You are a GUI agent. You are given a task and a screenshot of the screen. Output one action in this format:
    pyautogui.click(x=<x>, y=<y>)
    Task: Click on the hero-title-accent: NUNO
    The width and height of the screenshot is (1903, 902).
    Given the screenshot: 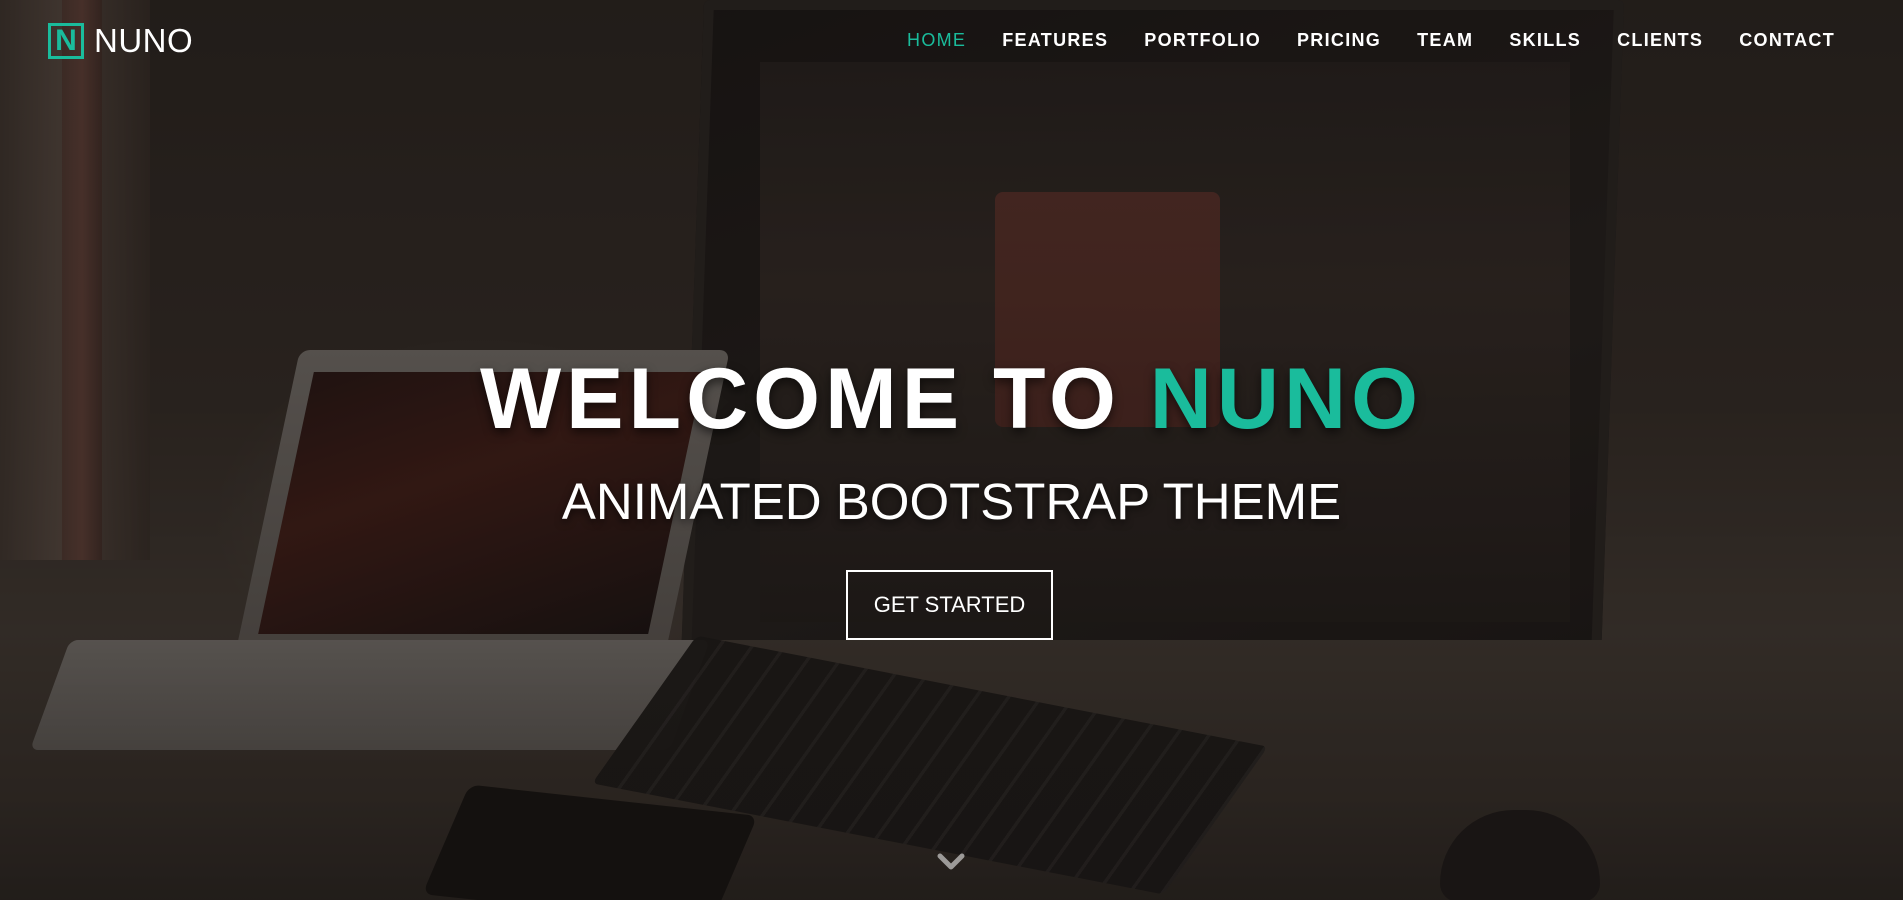 What is the action you would take?
    pyautogui.click(x=1286, y=399)
    